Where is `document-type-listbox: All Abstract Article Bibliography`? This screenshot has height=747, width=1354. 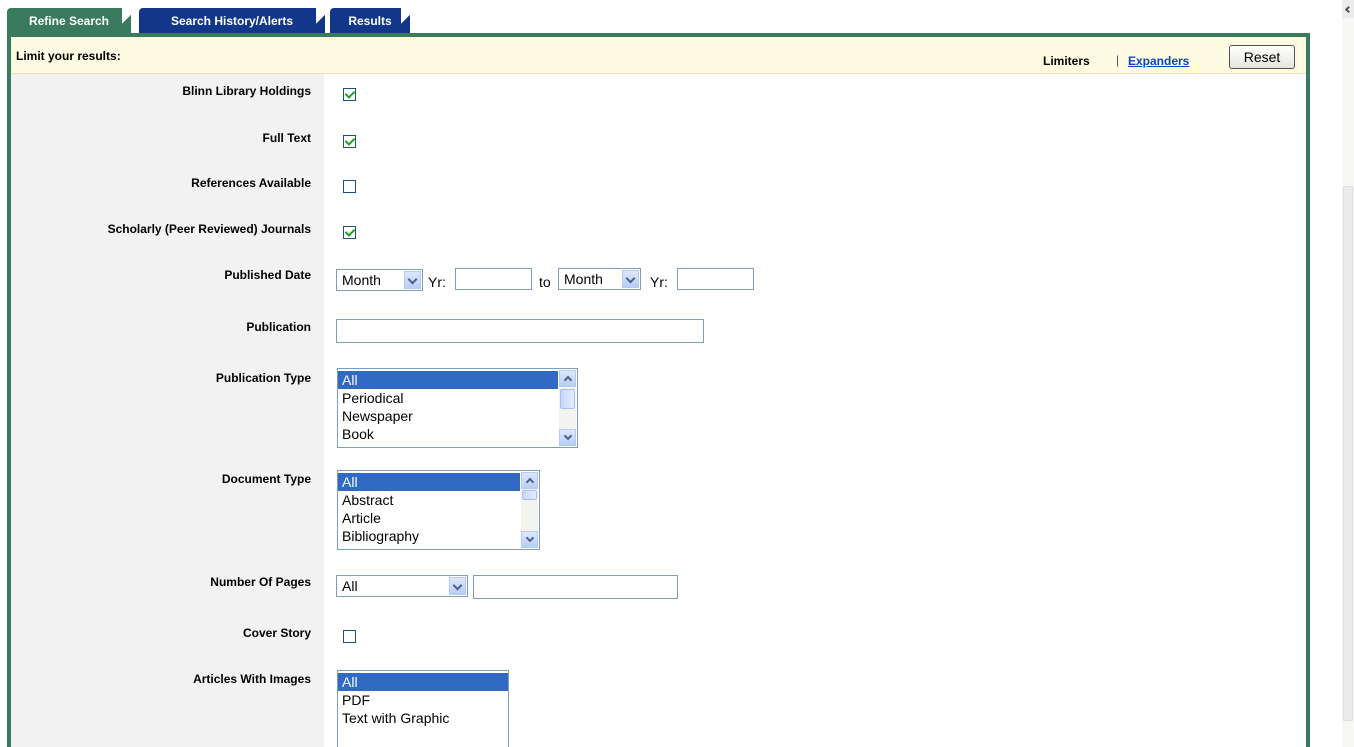 document-type-listbox: All Abstract Article Bibliography is located at coordinates (438, 510).